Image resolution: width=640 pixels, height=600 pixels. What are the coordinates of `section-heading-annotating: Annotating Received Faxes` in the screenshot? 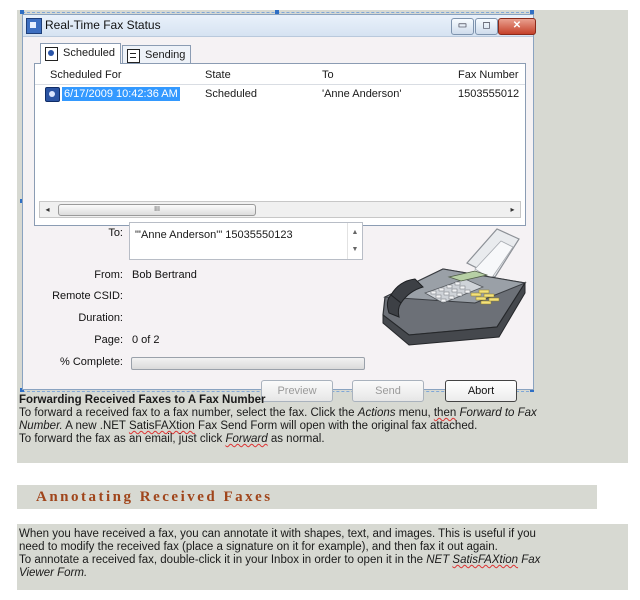 It's located at (154, 497).